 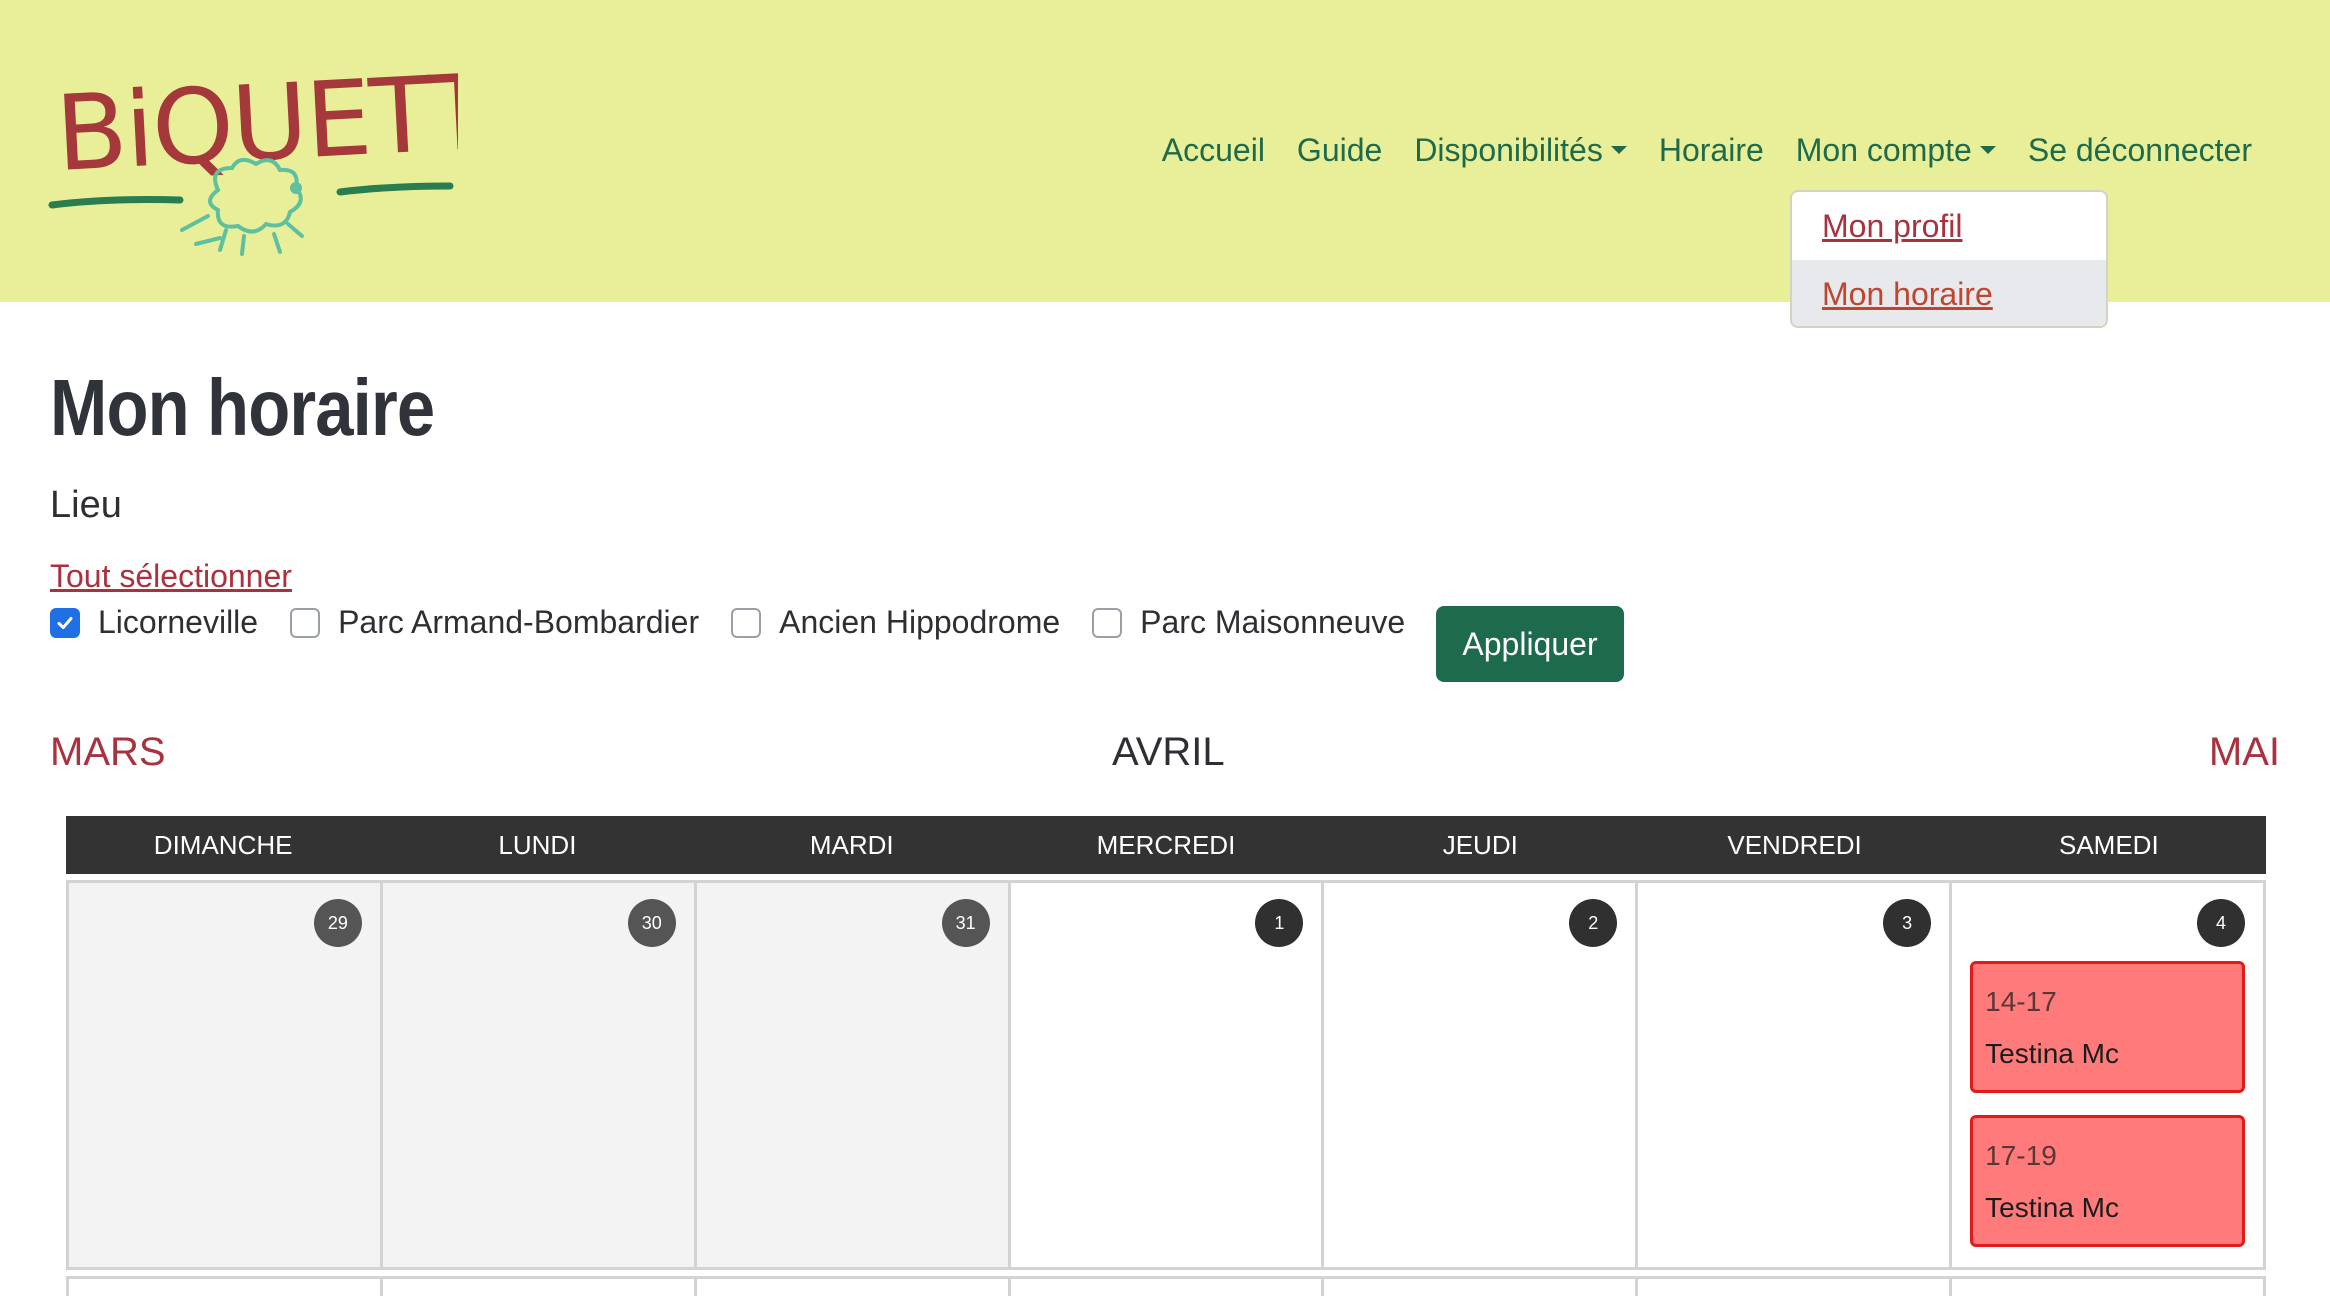 I want to click on check-icon, so click(x=65, y=622).